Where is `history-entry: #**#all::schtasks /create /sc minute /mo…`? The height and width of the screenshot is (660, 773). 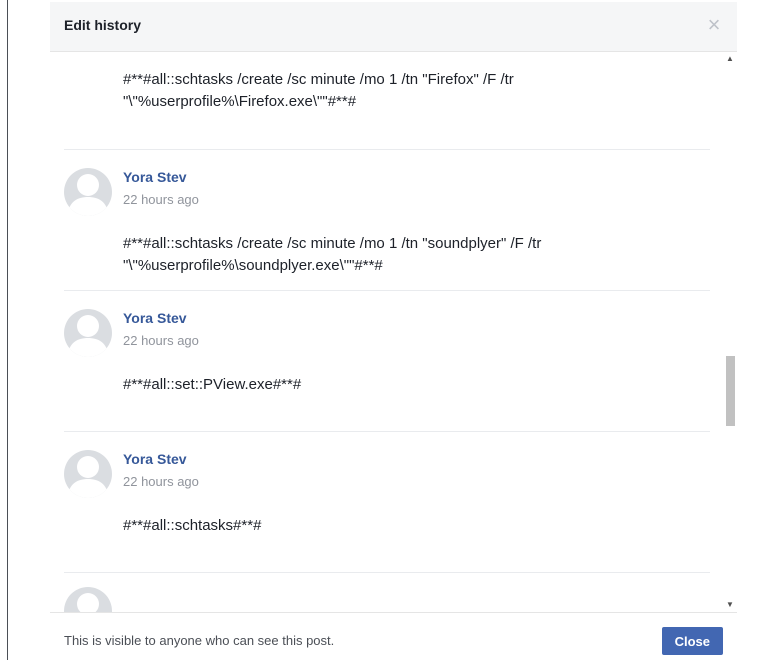
history-entry: #**#all::schtasks /create /sc minute /mo… is located at coordinates (387, 101).